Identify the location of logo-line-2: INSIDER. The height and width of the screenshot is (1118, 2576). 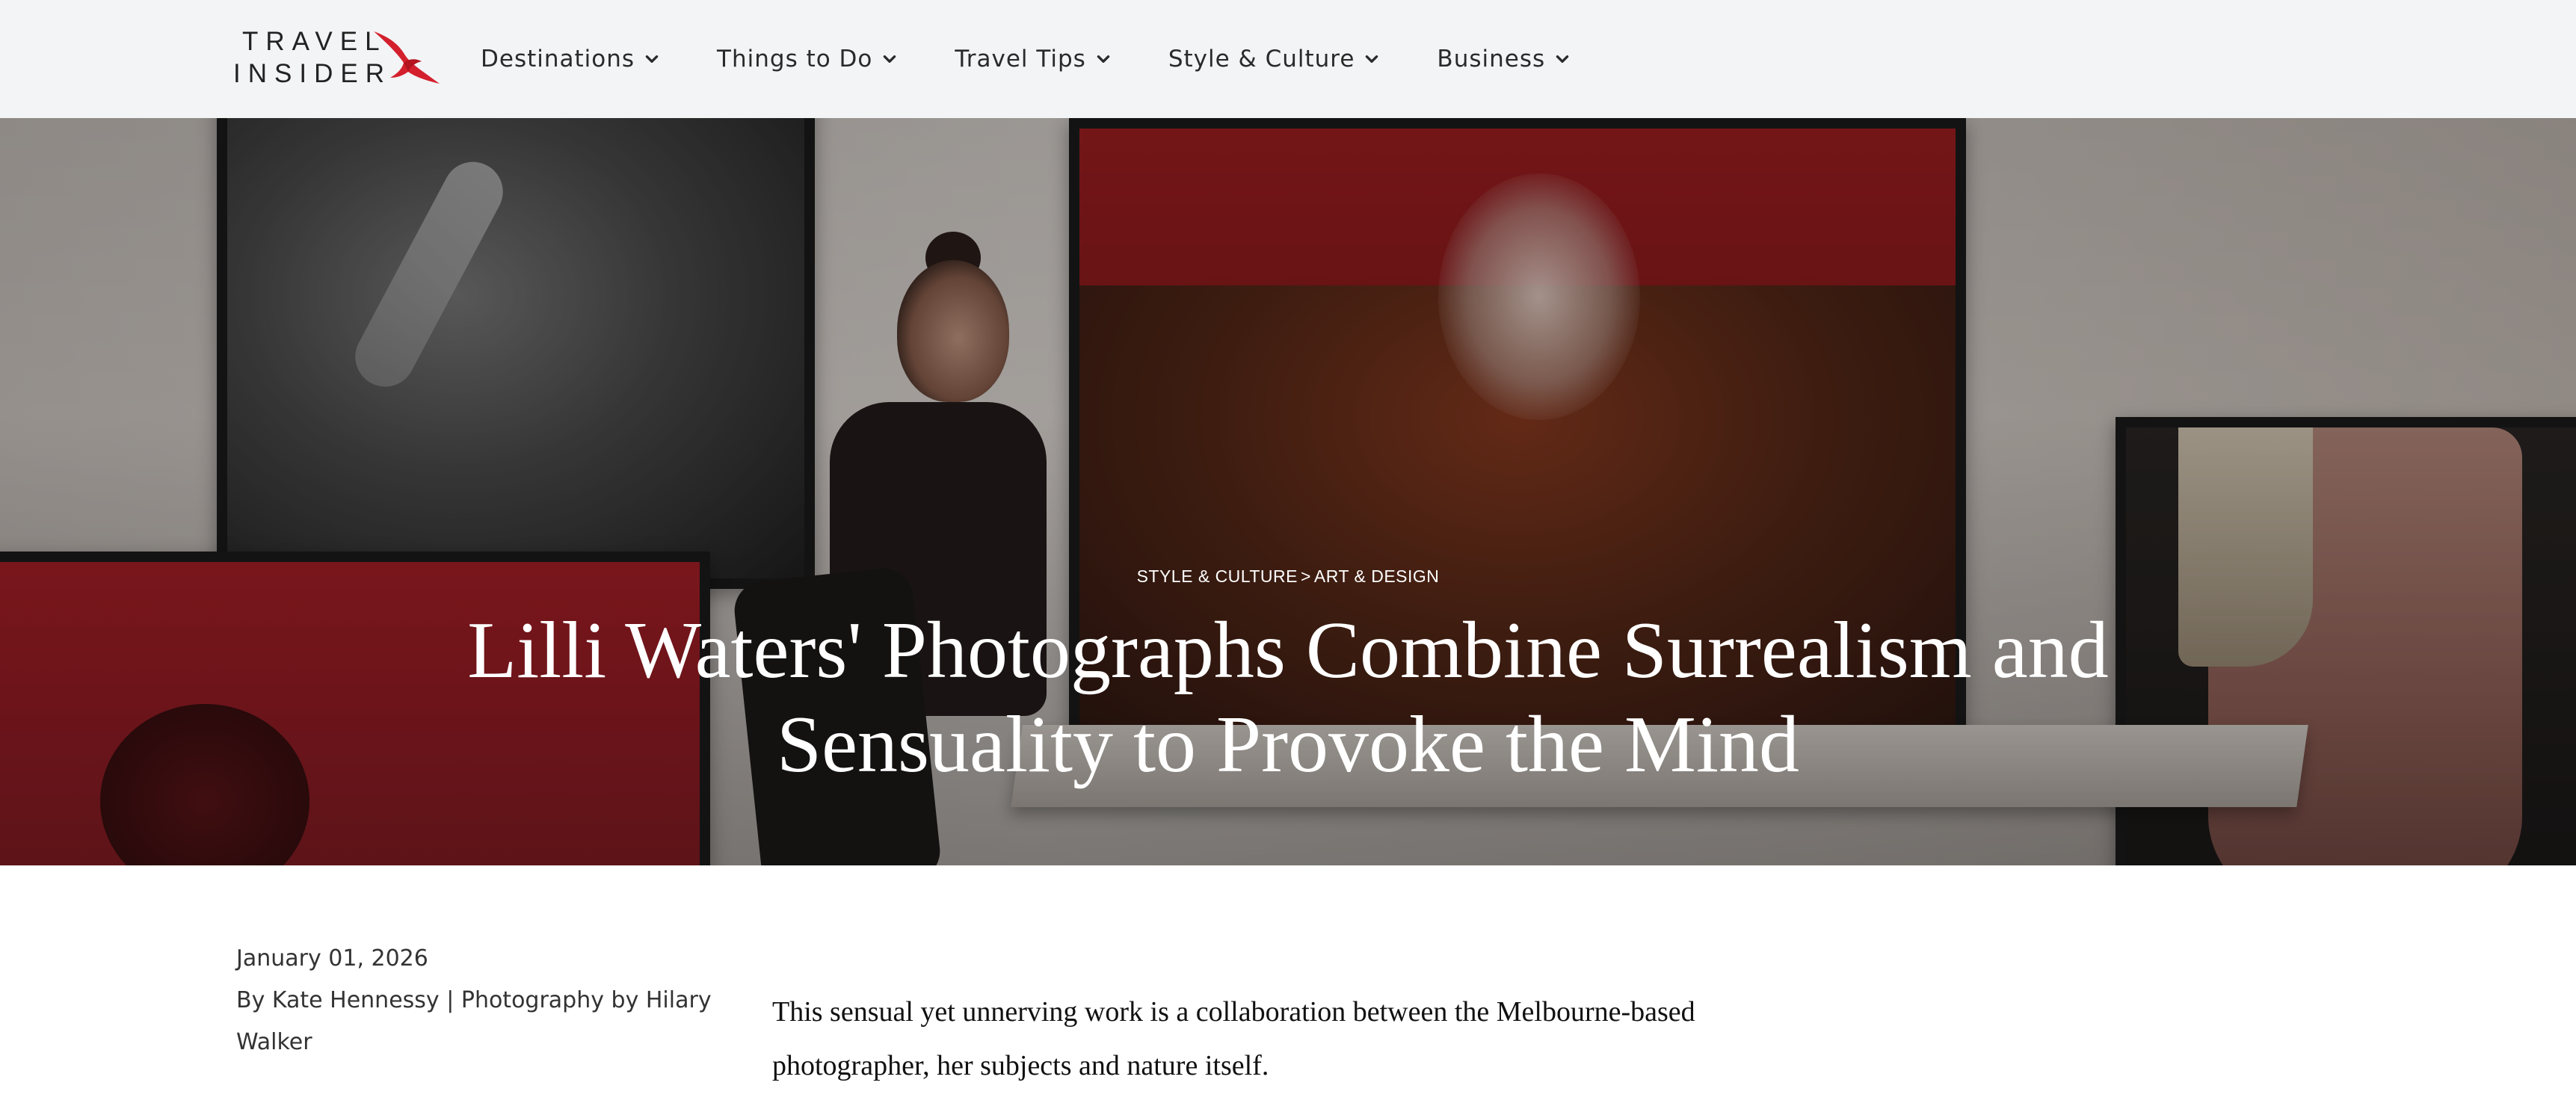
(312, 74).